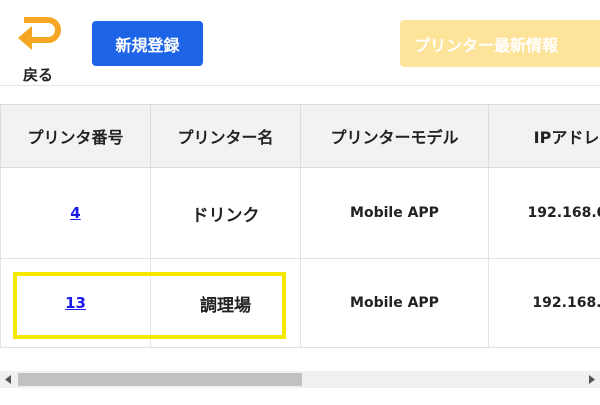 This screenshot has width=600, height=405. I want to click on back-label: 戻る, so click(38, 75).